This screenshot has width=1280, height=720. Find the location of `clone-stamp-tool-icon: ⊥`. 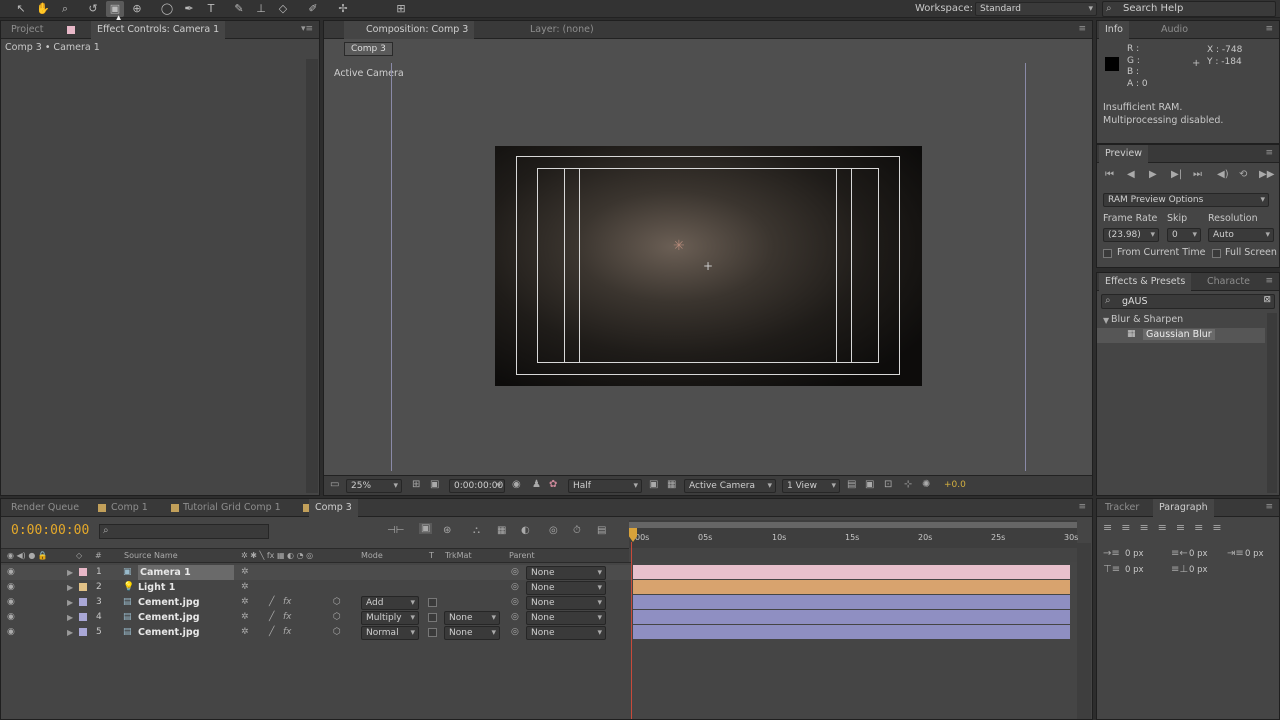

clone-stamp-tool-icon: ⊥ is located at coordinates (261, 9).